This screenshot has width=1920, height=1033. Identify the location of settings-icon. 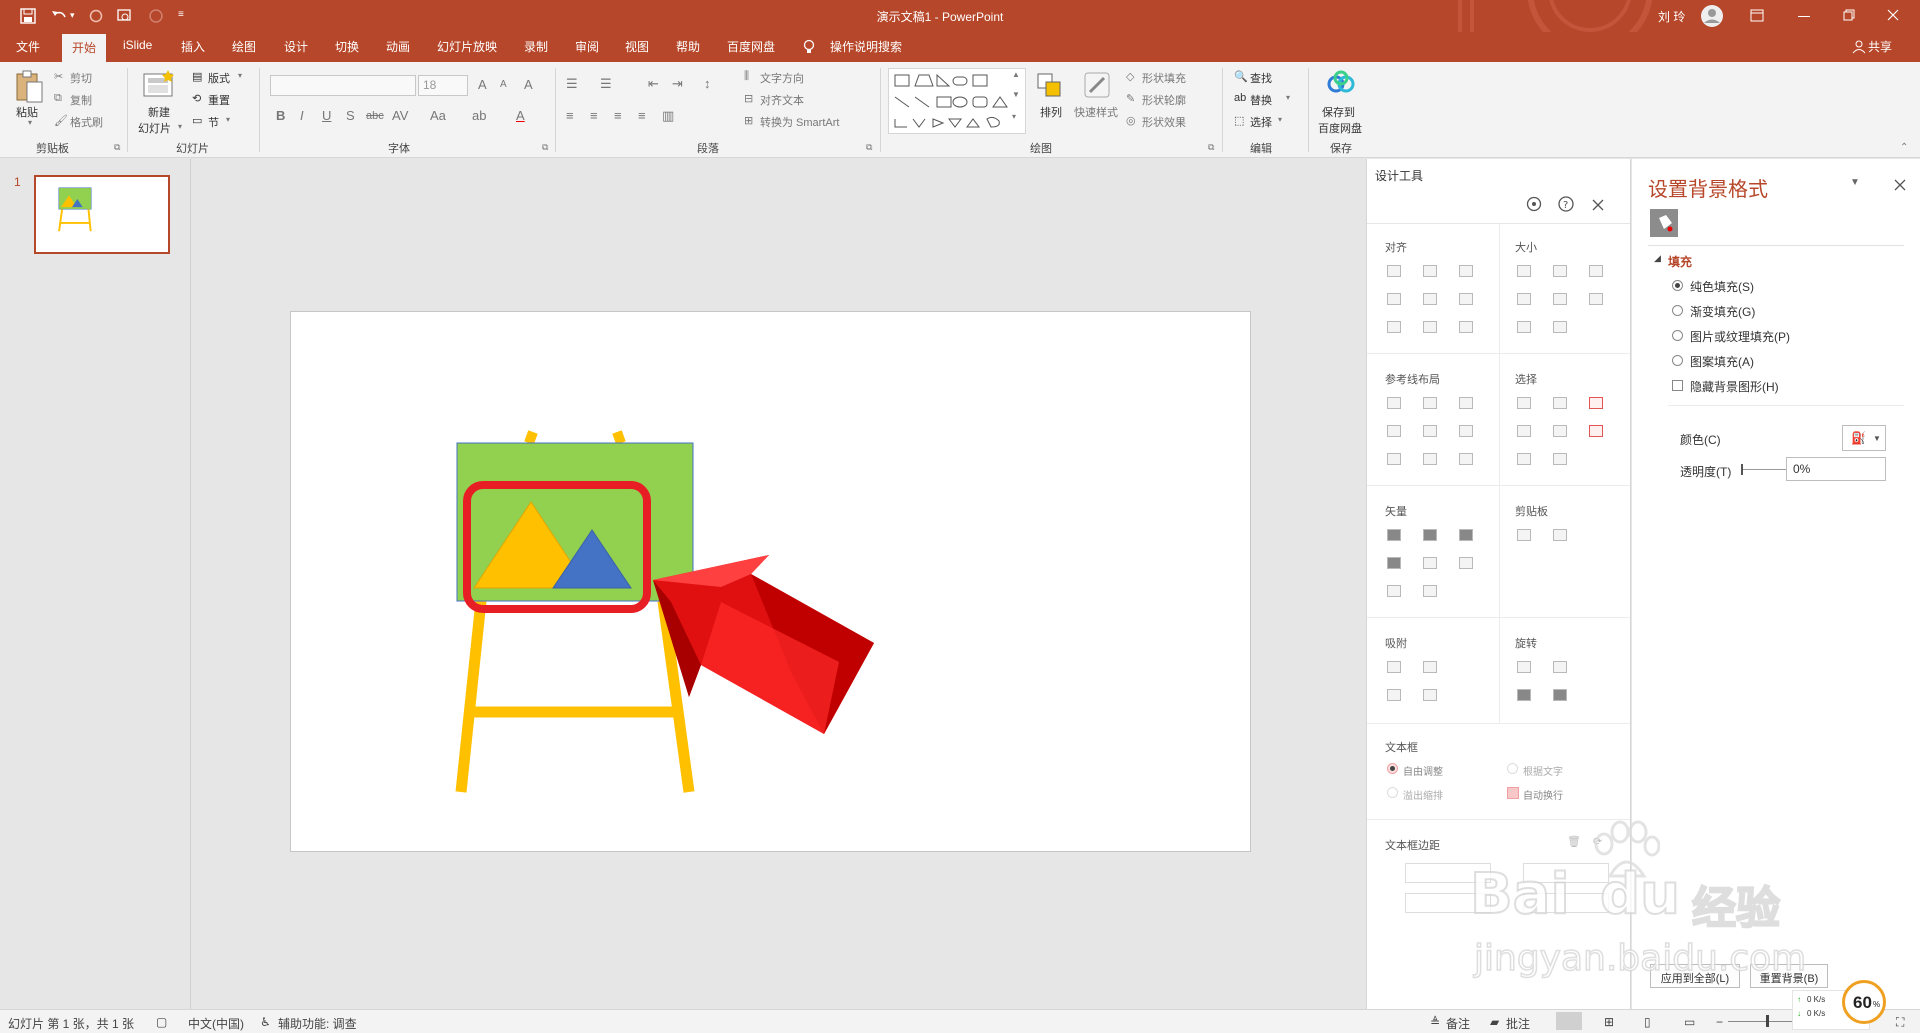
(1534, 204).